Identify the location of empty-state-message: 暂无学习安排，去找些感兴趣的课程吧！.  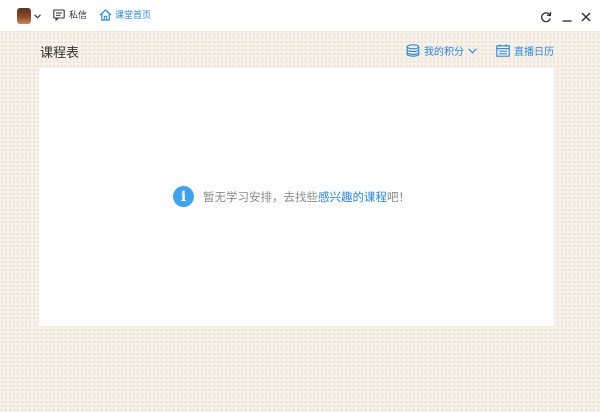
(306, 197).